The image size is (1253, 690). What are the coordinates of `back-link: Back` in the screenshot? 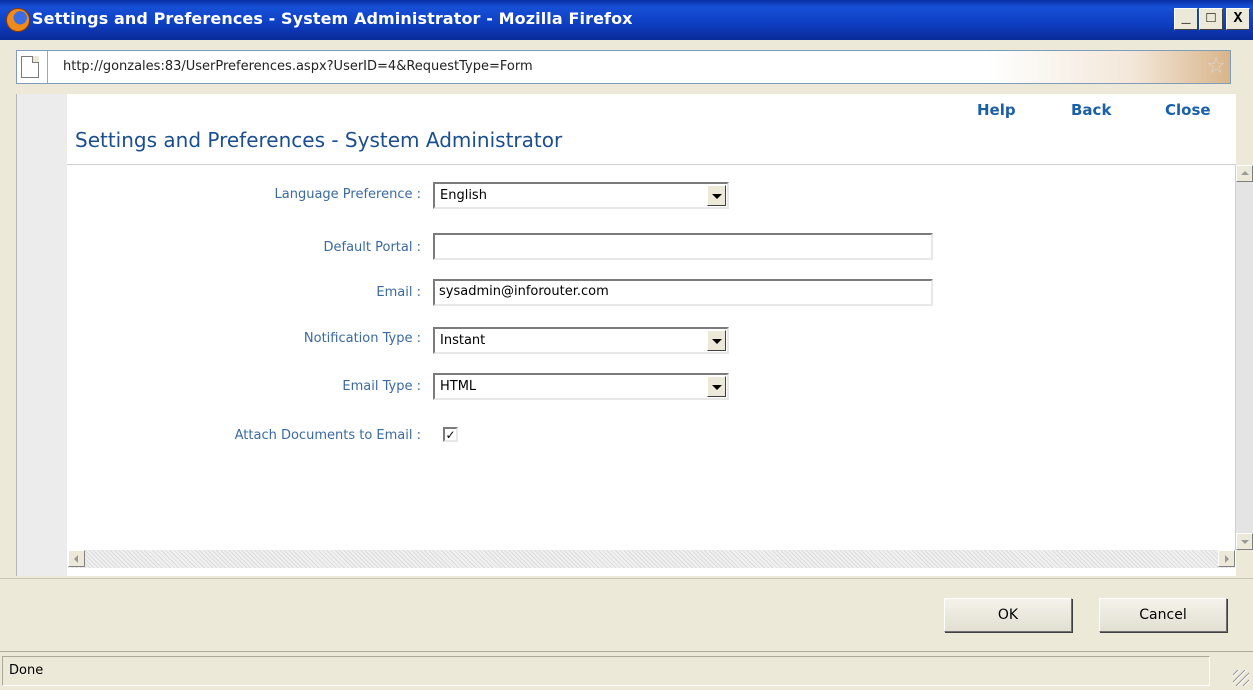 It's located at (1091, 110).